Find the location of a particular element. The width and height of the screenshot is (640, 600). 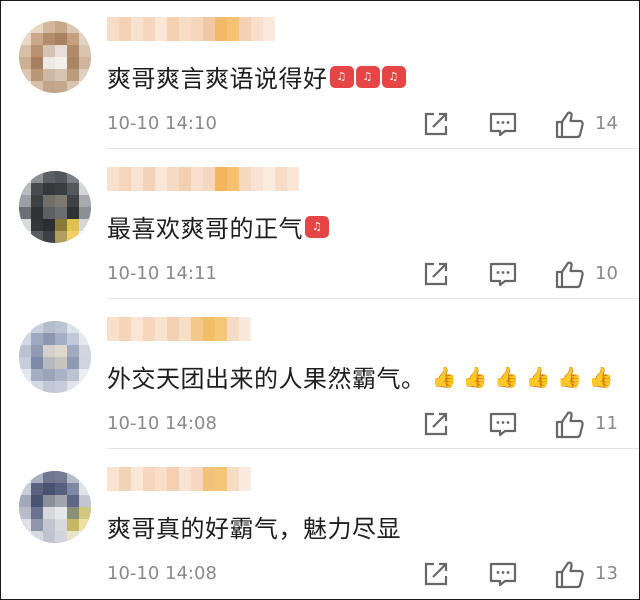

comment-text: 爽哥爽言爽语说得好 ♫ ♫ ♫ is located at coordinates (256, 76).